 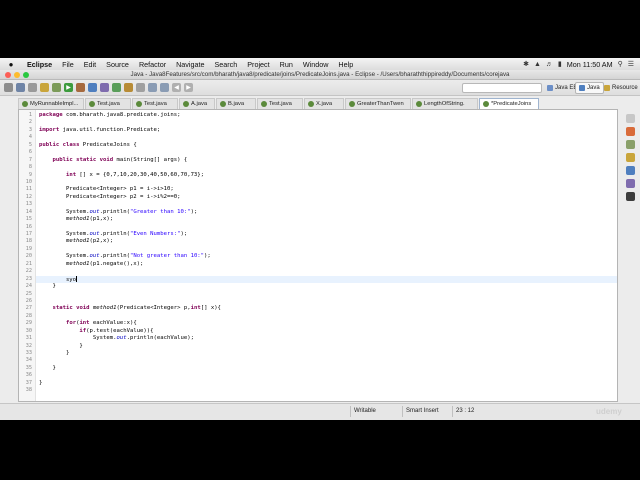 I want to click on code-text: for(int eachValue:x){, so click(x=88, y=323).